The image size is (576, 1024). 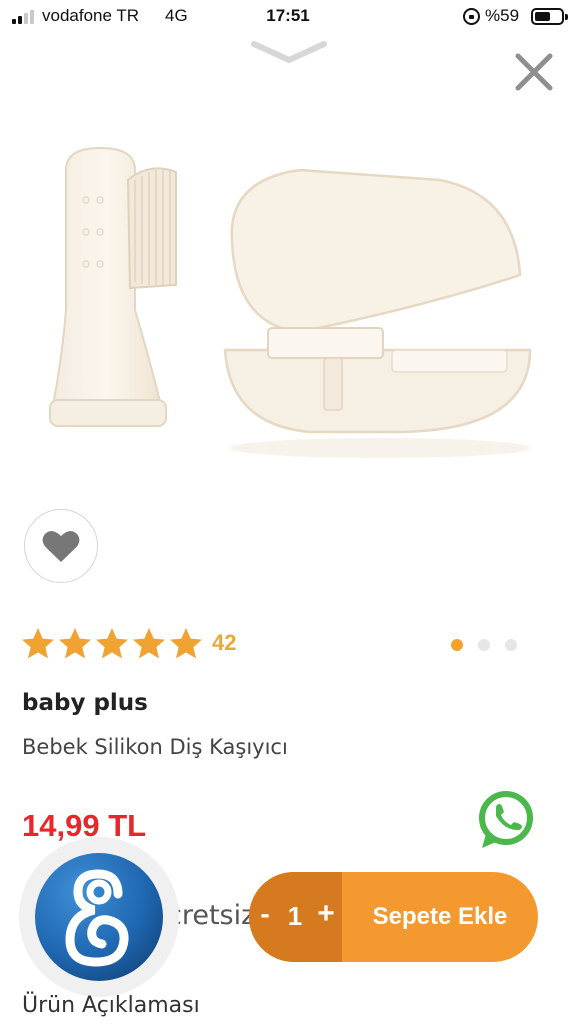 I want to click on rating-stars, so click(x=112, y=644).